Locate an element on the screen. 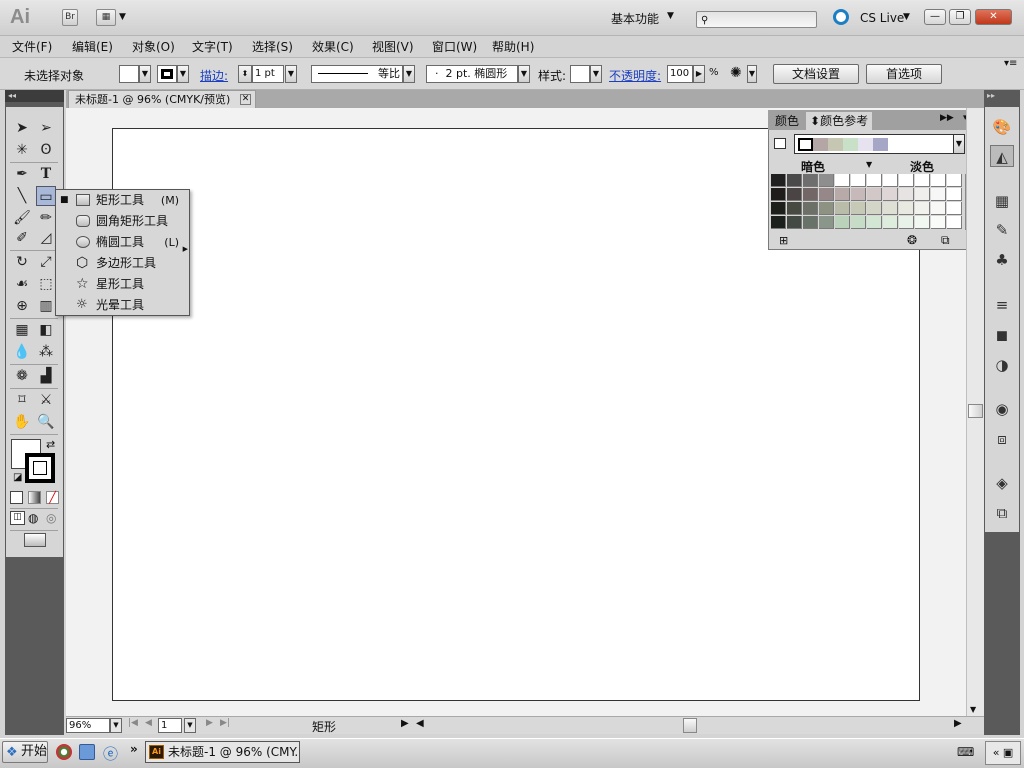 The image size is (1024, 768). type-tool-icon: T is located at coordinates (46, 174).